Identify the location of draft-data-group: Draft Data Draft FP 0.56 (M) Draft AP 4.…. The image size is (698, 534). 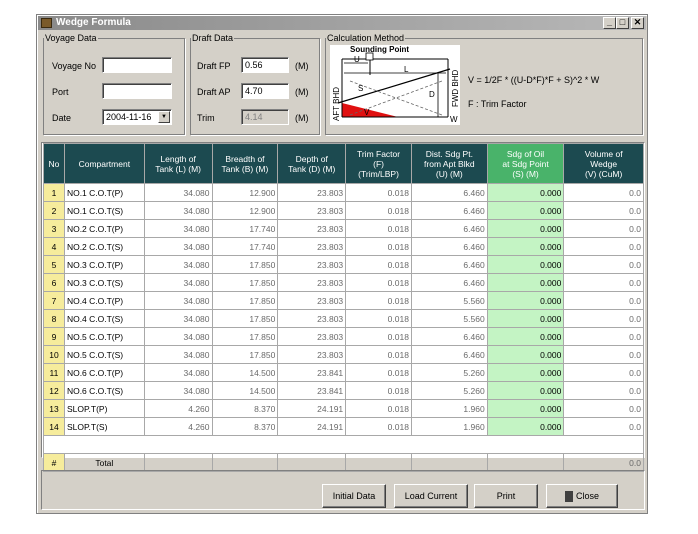
(255, 84).